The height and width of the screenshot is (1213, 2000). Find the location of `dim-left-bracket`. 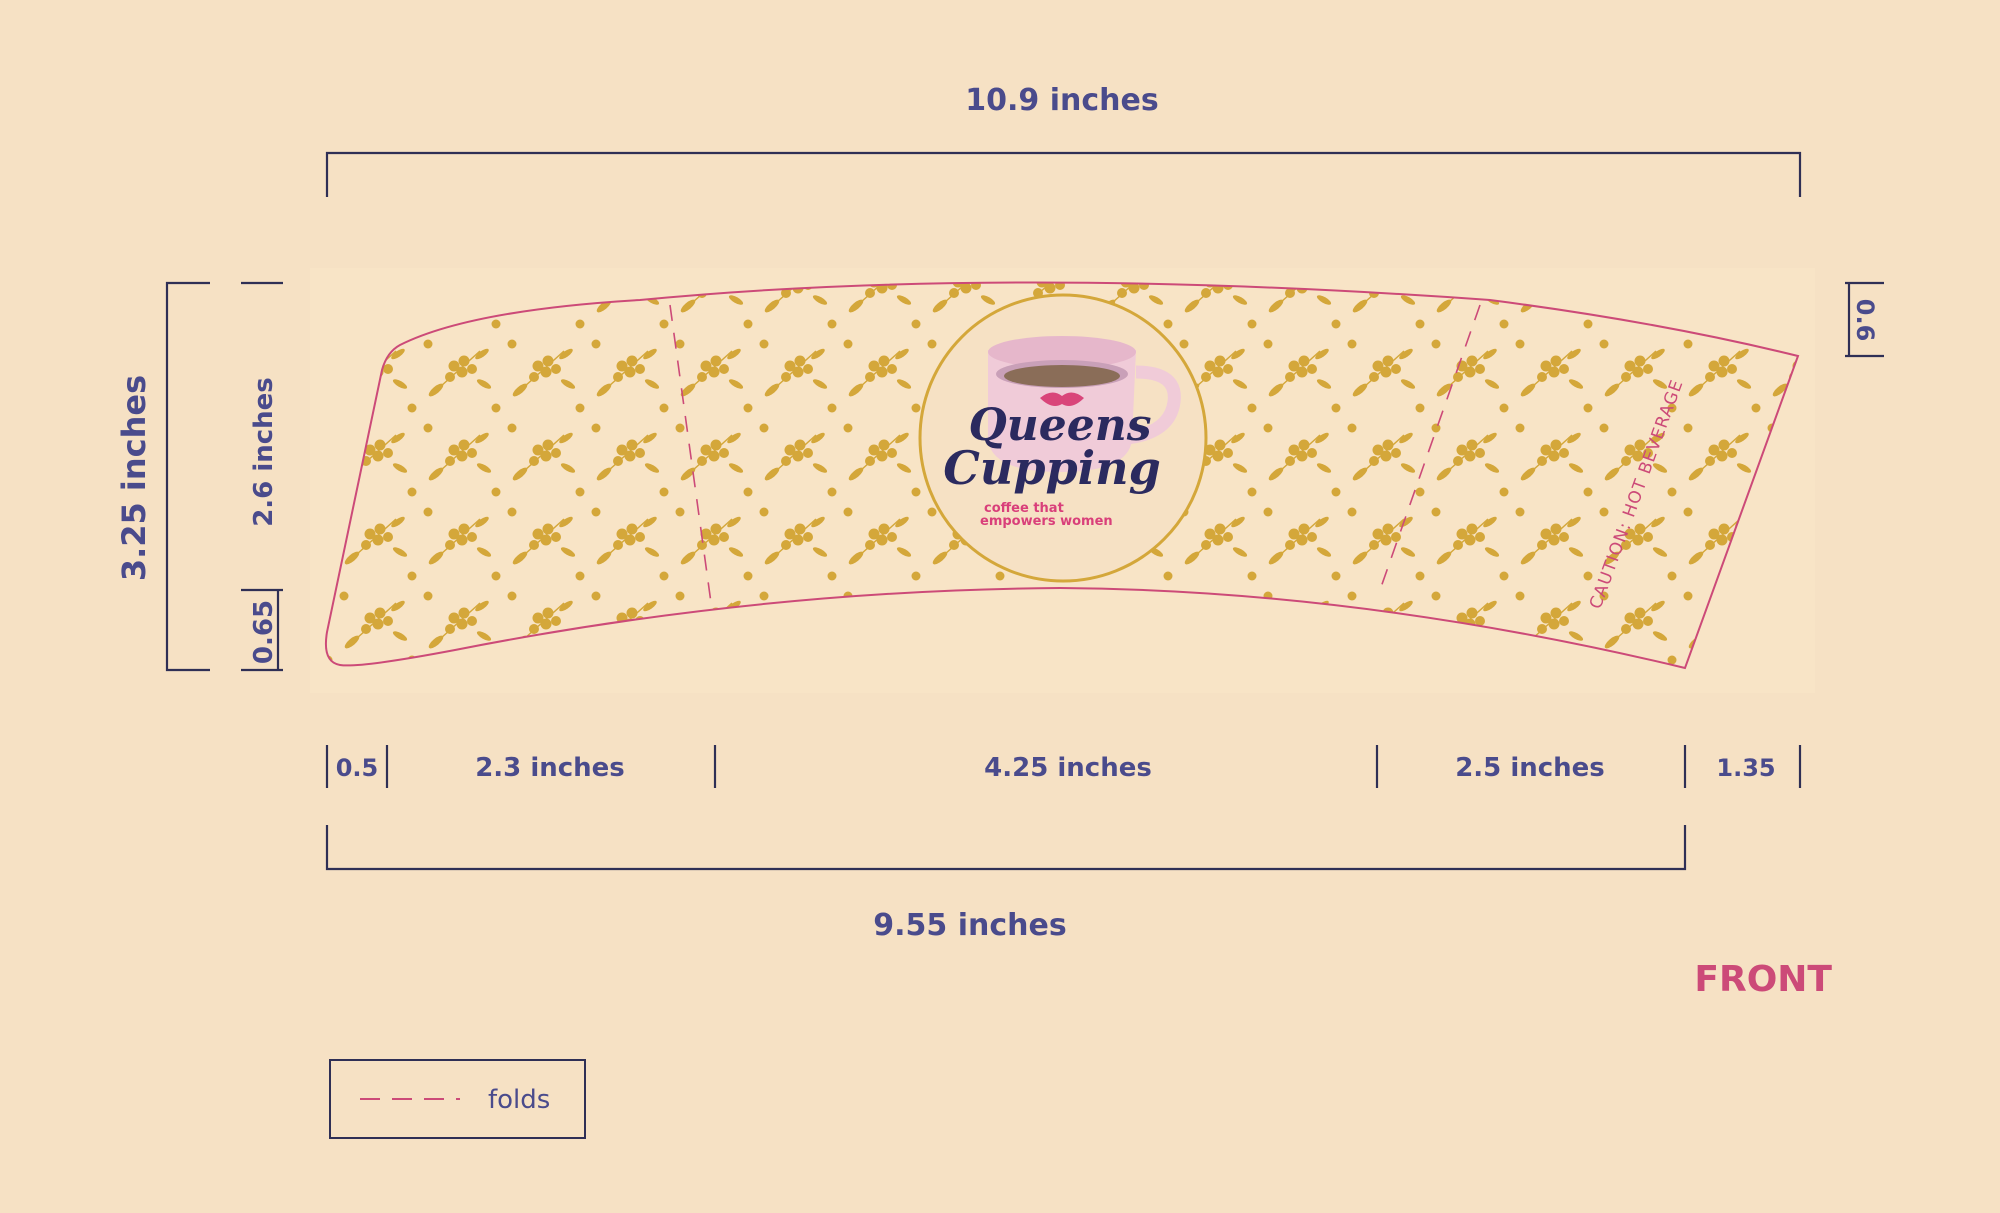

dim-left-bracket is located at coordinates (187, 476).